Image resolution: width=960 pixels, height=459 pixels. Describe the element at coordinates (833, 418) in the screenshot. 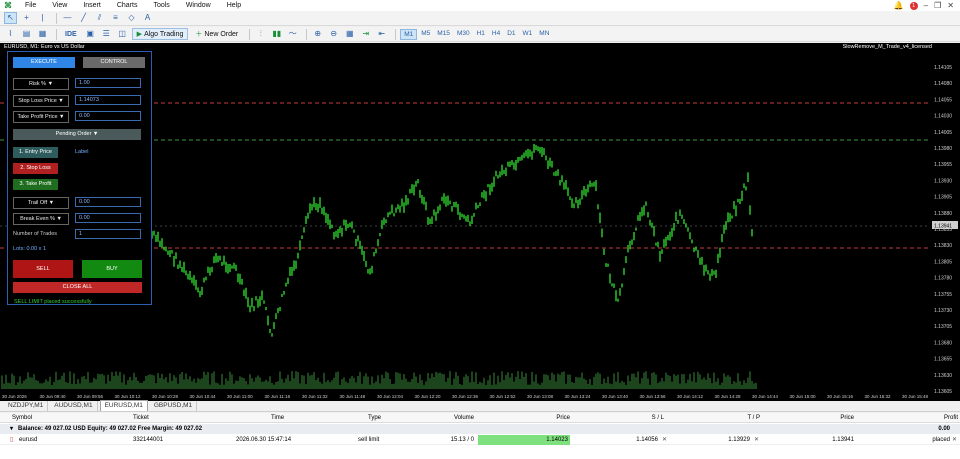

I see `col-current-price: Price` at that location.